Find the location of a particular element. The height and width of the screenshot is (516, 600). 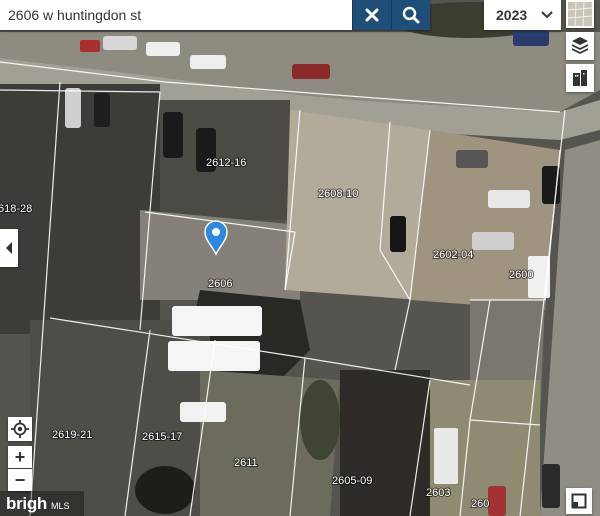

chevron-left-icon is located at coordinates (9, 248).